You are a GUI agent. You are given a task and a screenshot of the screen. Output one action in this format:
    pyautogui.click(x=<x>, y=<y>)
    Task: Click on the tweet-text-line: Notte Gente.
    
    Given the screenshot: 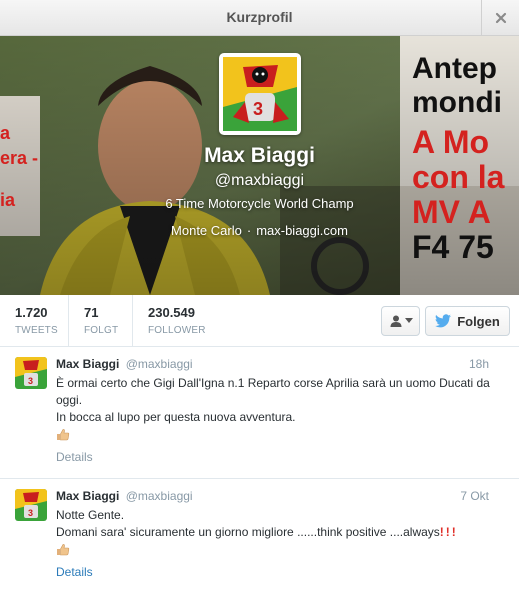 What is the action you would take?
    pyautogui.click(x=90, y=515)
    